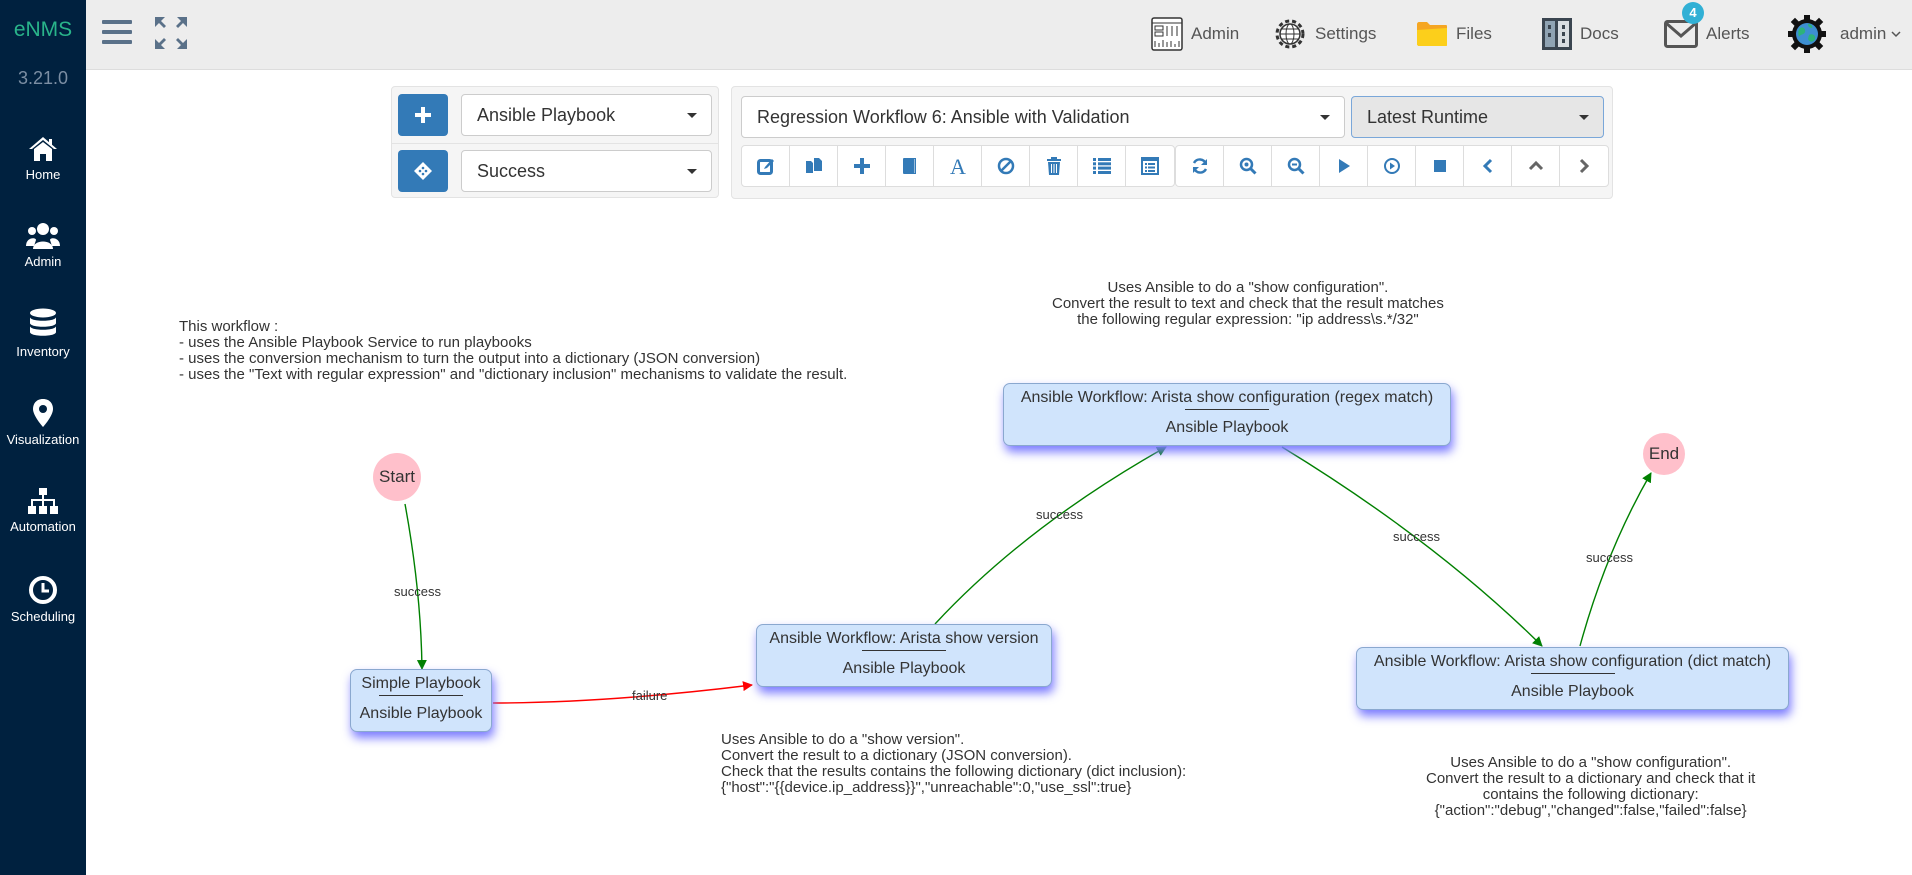 This screenshot has height=875, width=1912. Describe the element at coordinates (43, 322) in the screenshot. I see `database-icon` at that location.